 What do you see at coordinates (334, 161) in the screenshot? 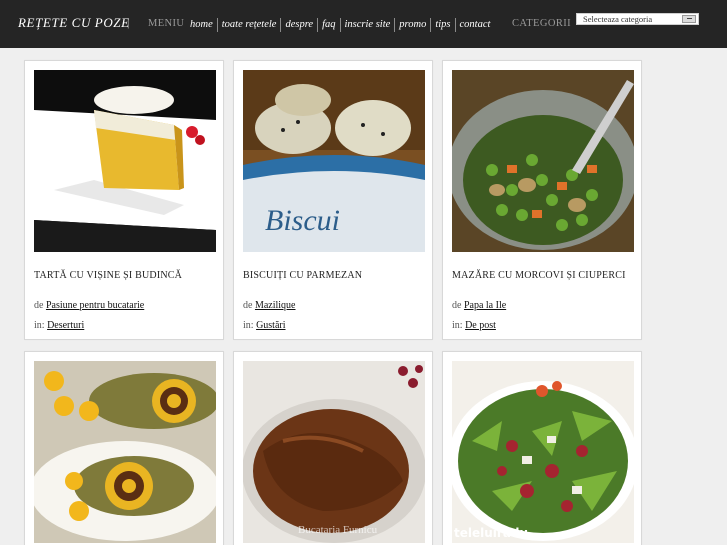
I see `recipe-photo: Biscui` at bounding box center [334, 161].